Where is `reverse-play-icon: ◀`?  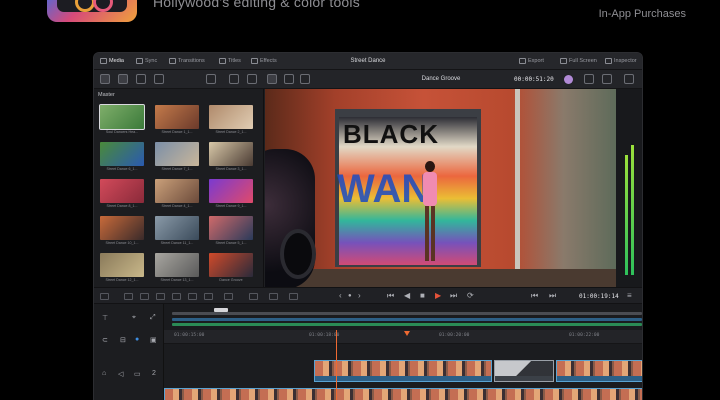 reverse-play-icon: ◀ is located at coordinates (407, 296).